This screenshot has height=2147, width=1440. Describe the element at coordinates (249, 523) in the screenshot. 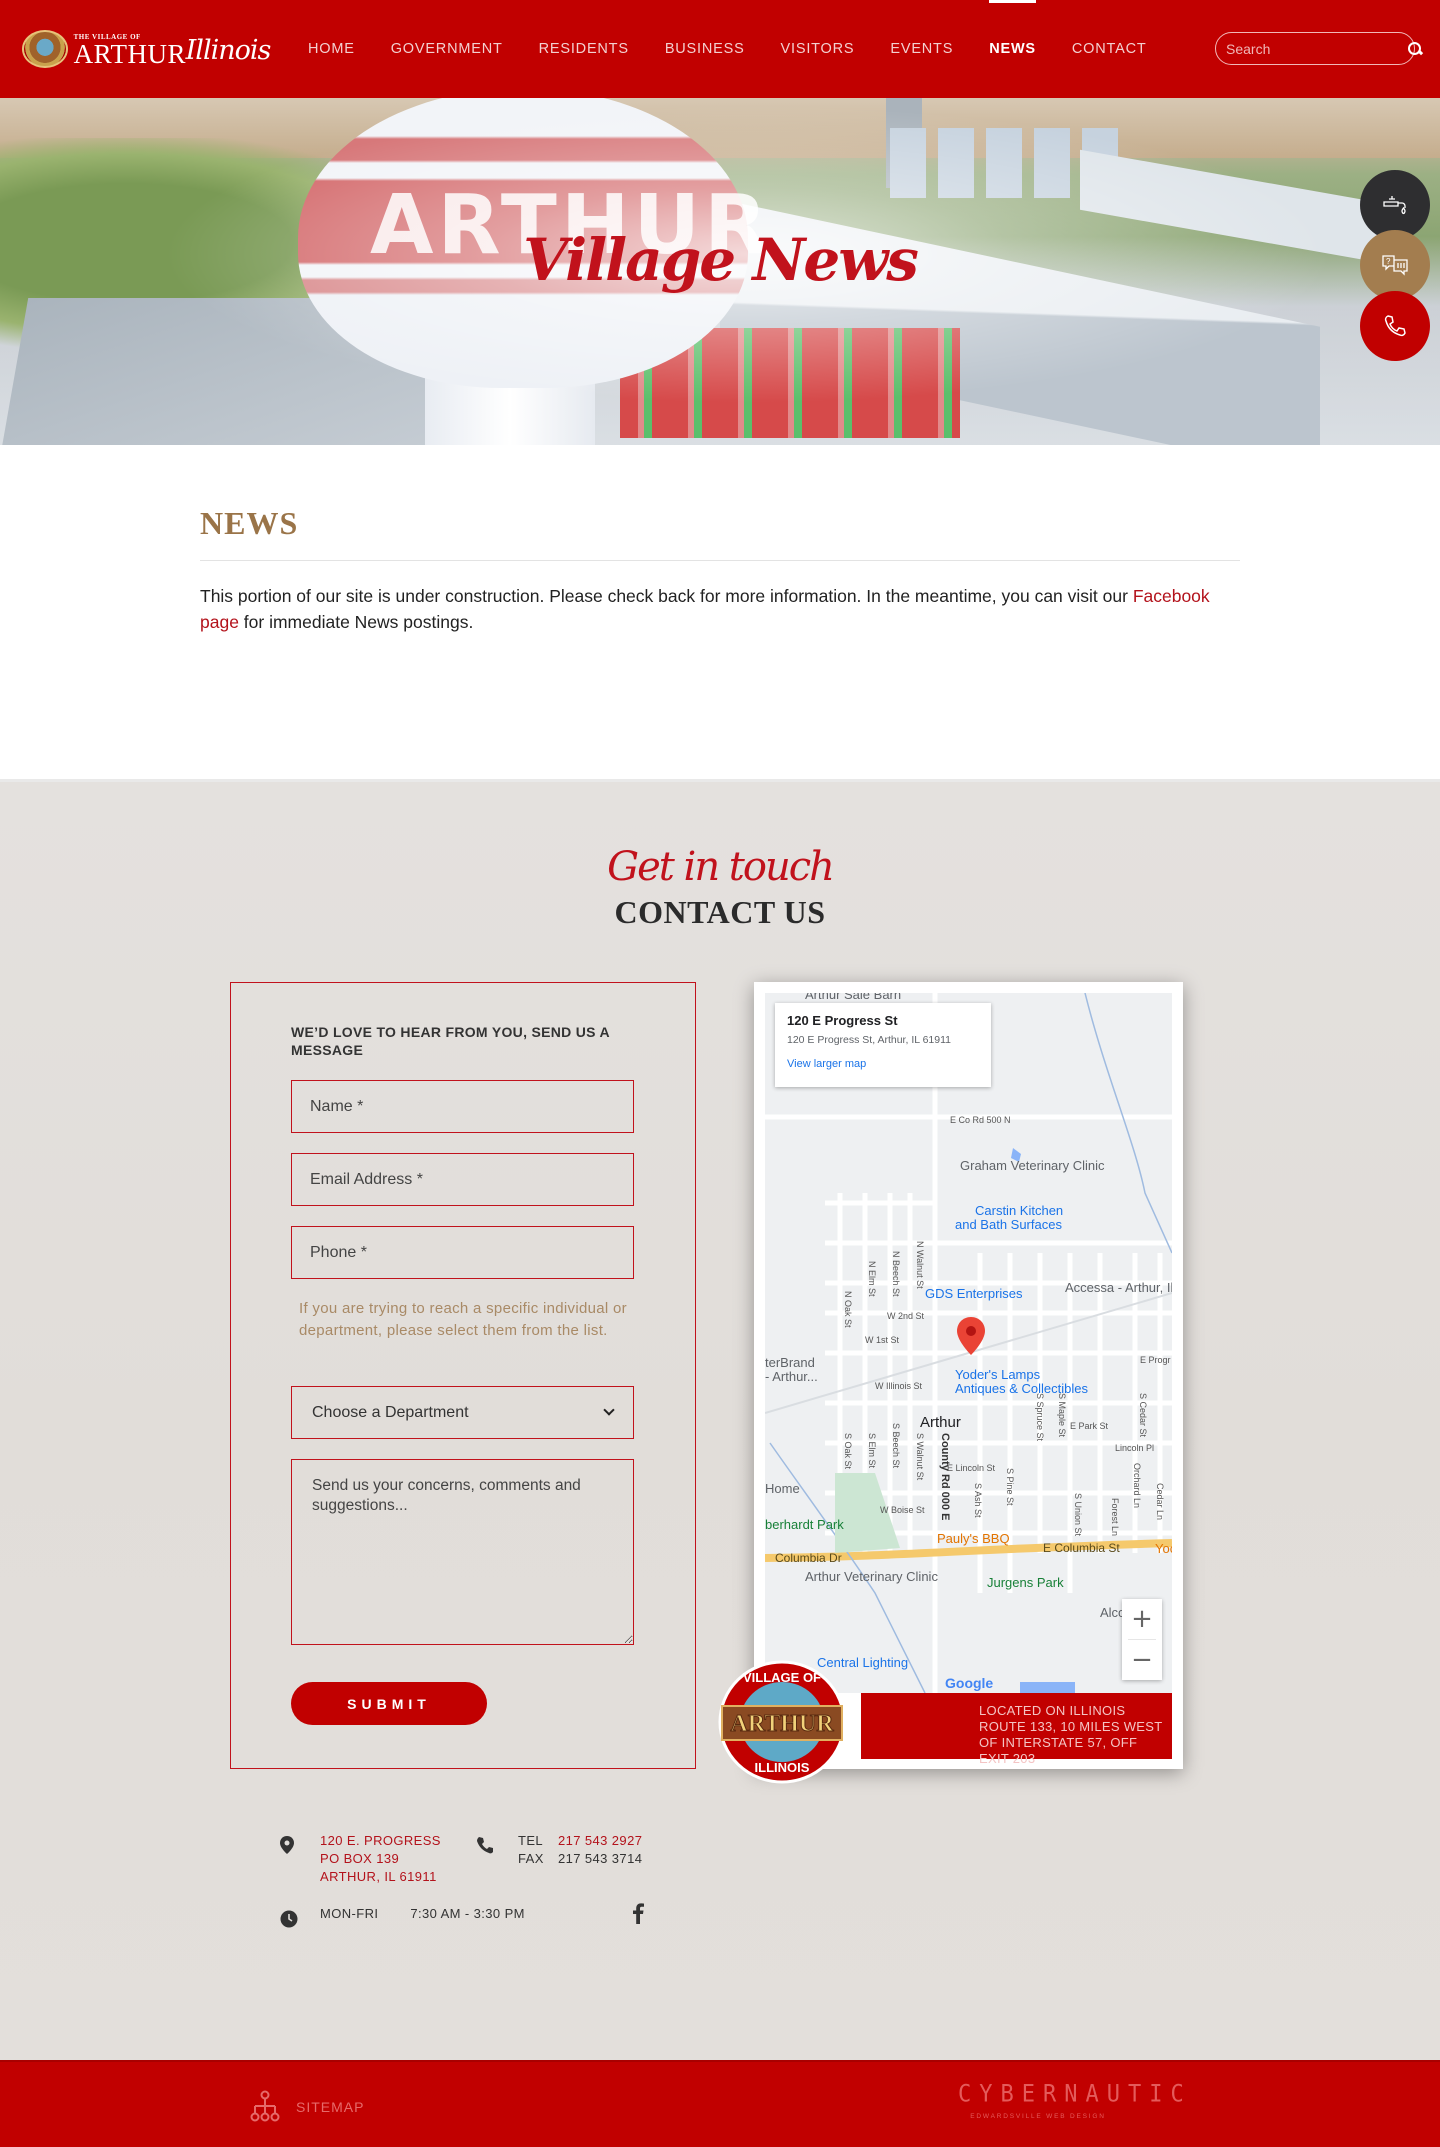

I see `news-title: NEWS` at that location.